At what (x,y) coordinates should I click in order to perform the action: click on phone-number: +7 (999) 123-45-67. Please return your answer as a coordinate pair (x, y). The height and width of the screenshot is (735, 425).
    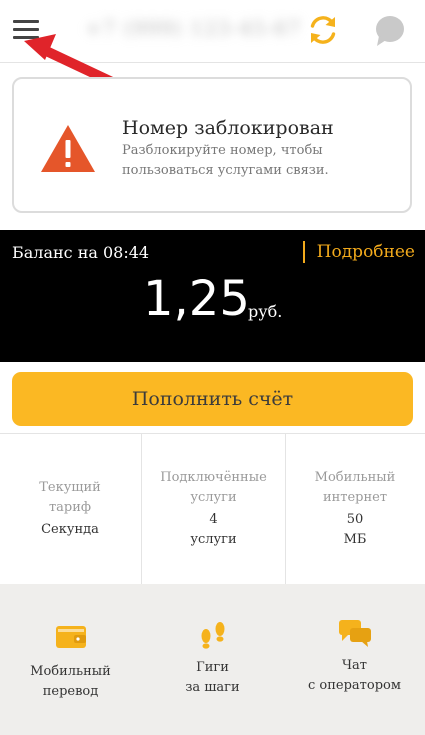
    Looking at the image, I should click on (193, 28).